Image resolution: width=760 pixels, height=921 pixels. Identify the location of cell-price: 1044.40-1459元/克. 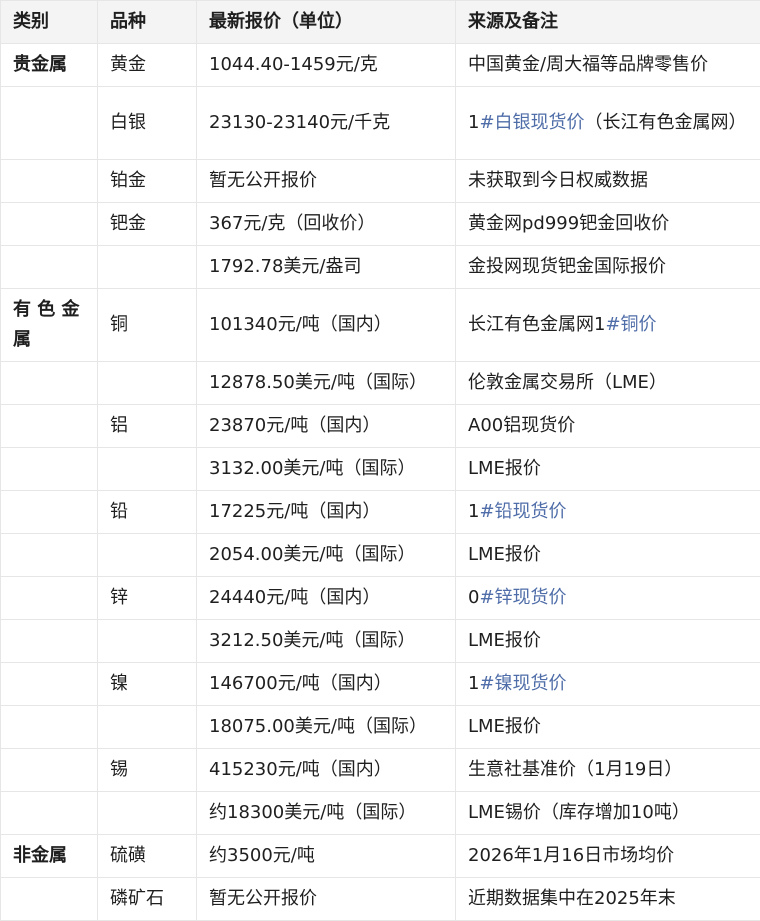
(326, 65).